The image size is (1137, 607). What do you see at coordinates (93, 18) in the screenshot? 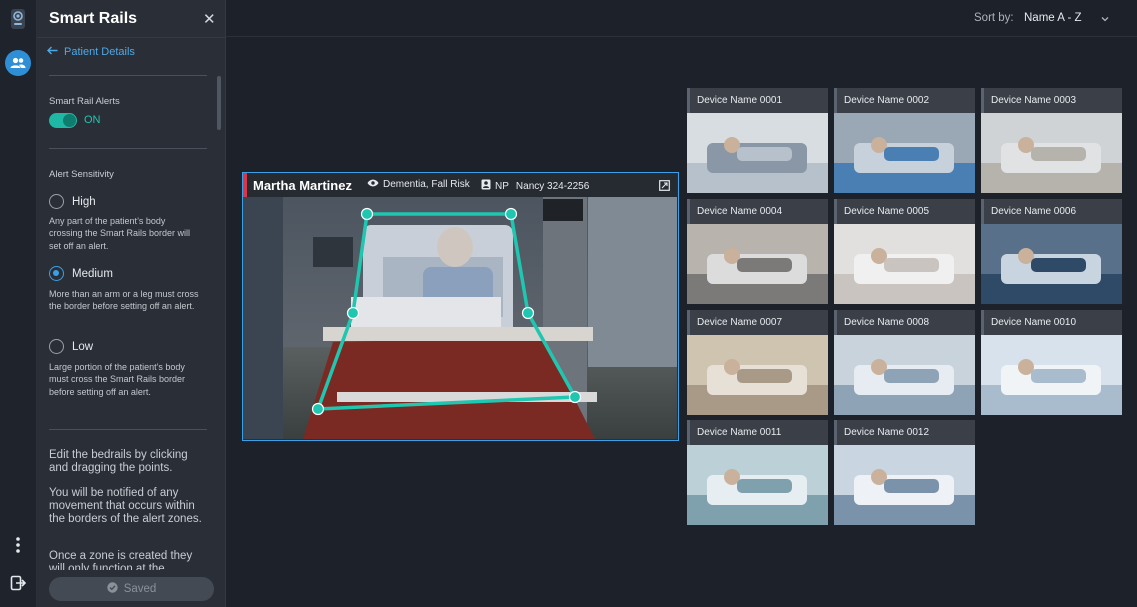
I see `panel-title: Smart Rails` at bounding box center [93, 18].